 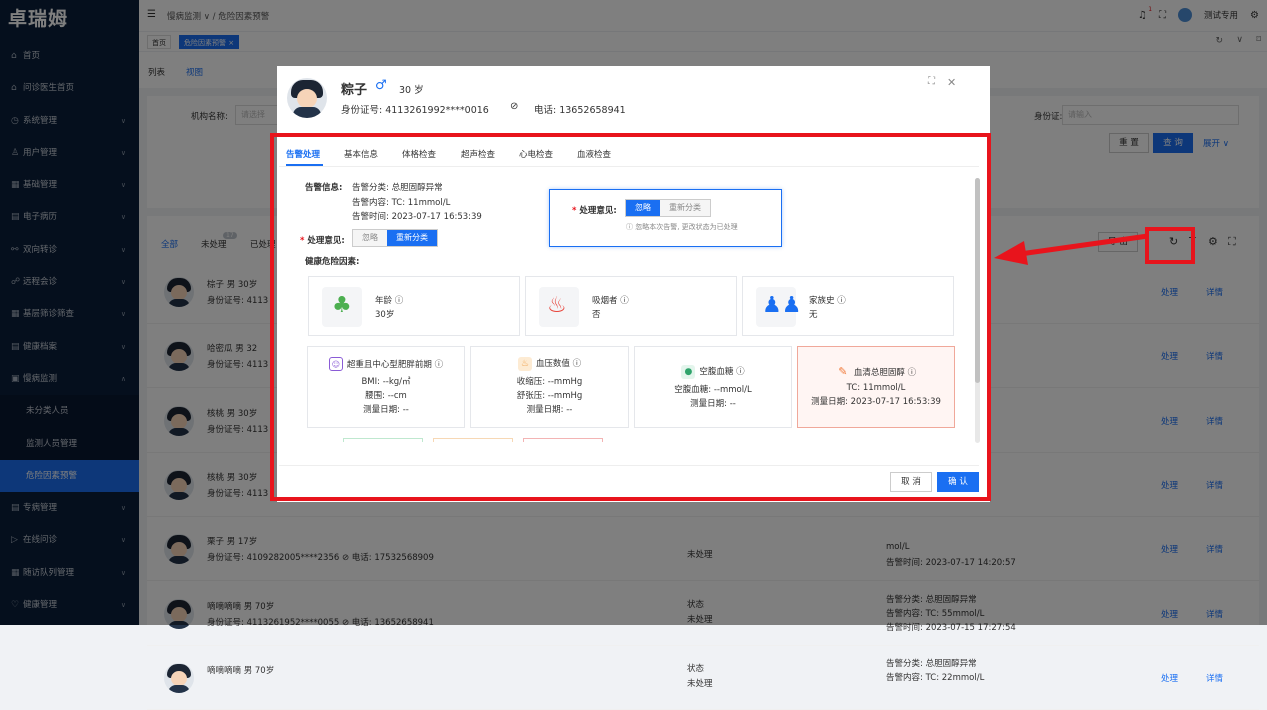 What do you see at coordinates (401, 203) in the screenshot?
I see `alert-content: 告警内容: TC: 11mmol/L` at bounding box center [401, 203].